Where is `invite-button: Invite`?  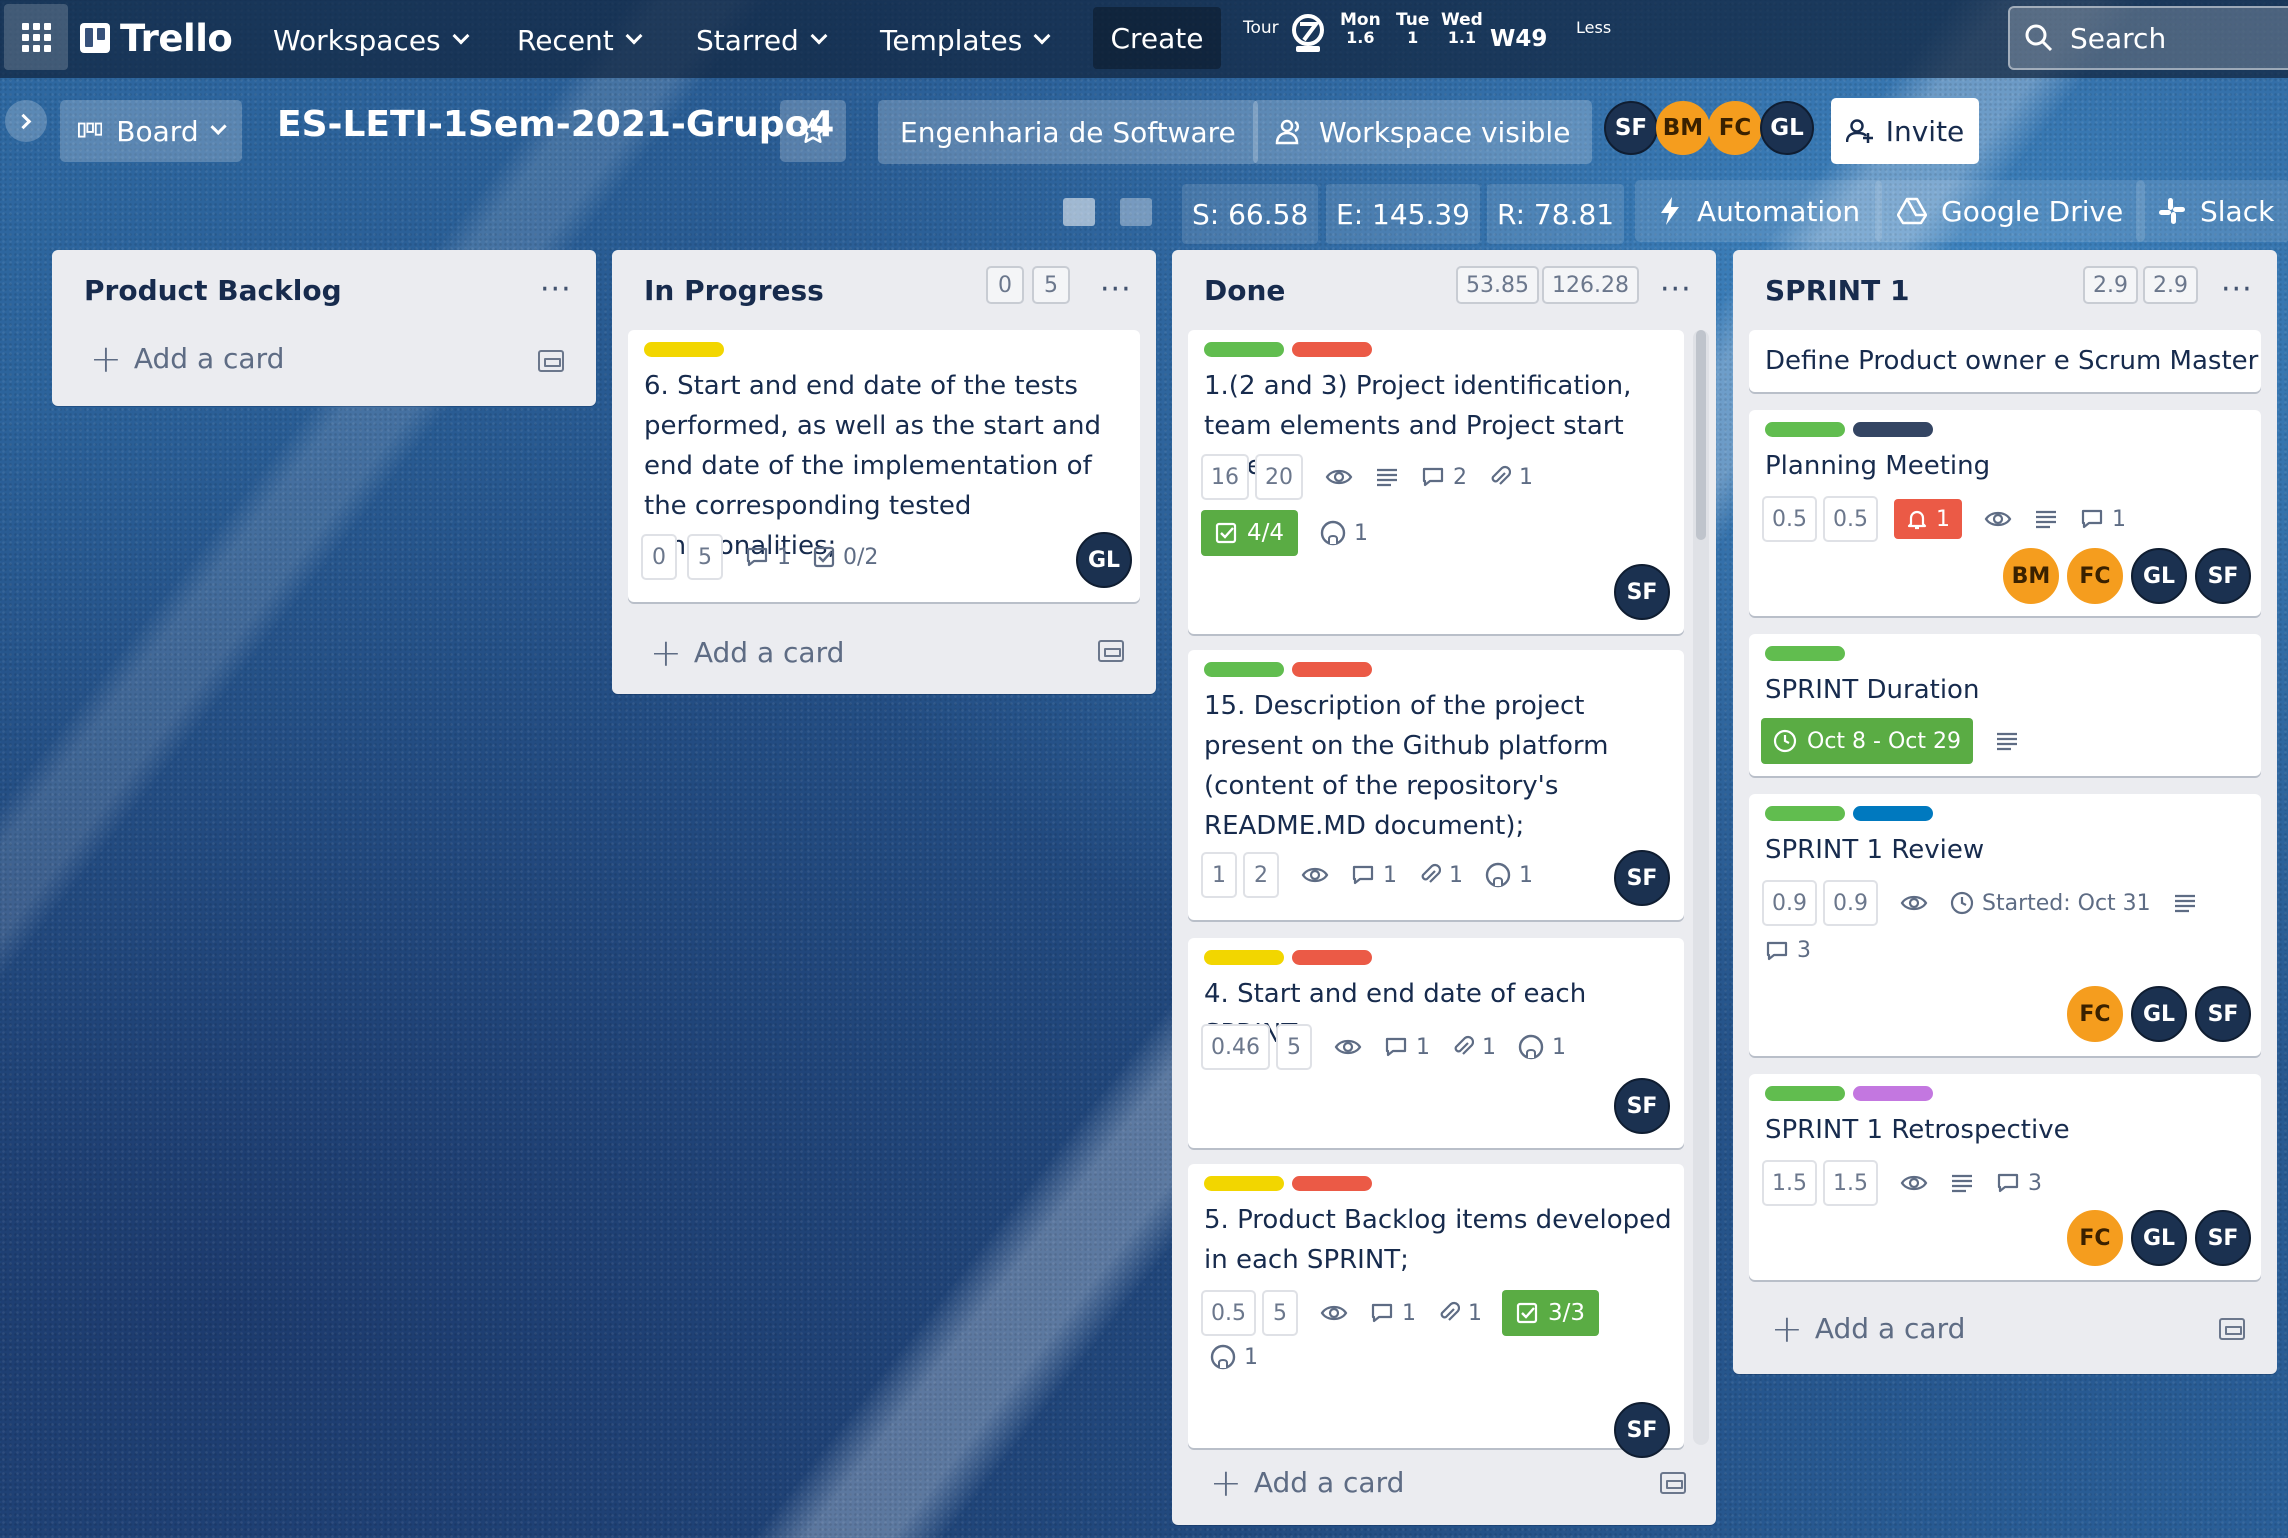
invite-button: Invite is located at coordinates (1905, 131).